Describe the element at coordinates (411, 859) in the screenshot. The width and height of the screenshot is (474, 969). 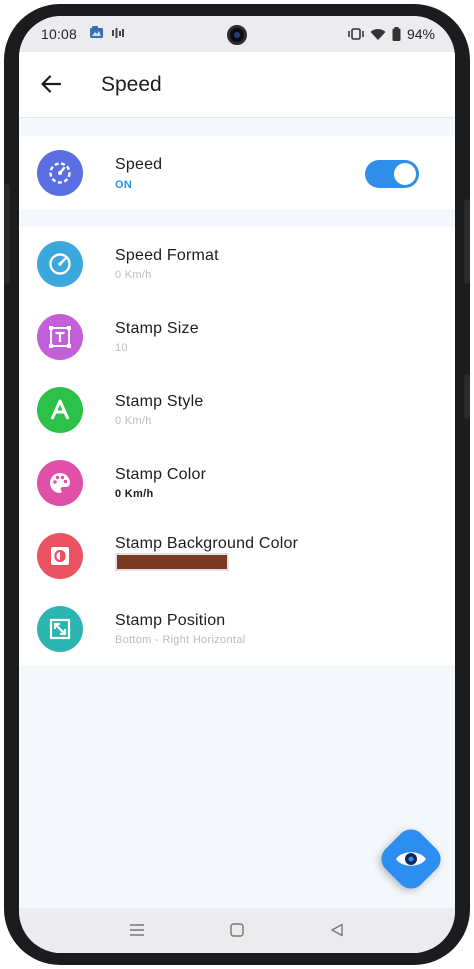
I see `eye-icon` at that location.